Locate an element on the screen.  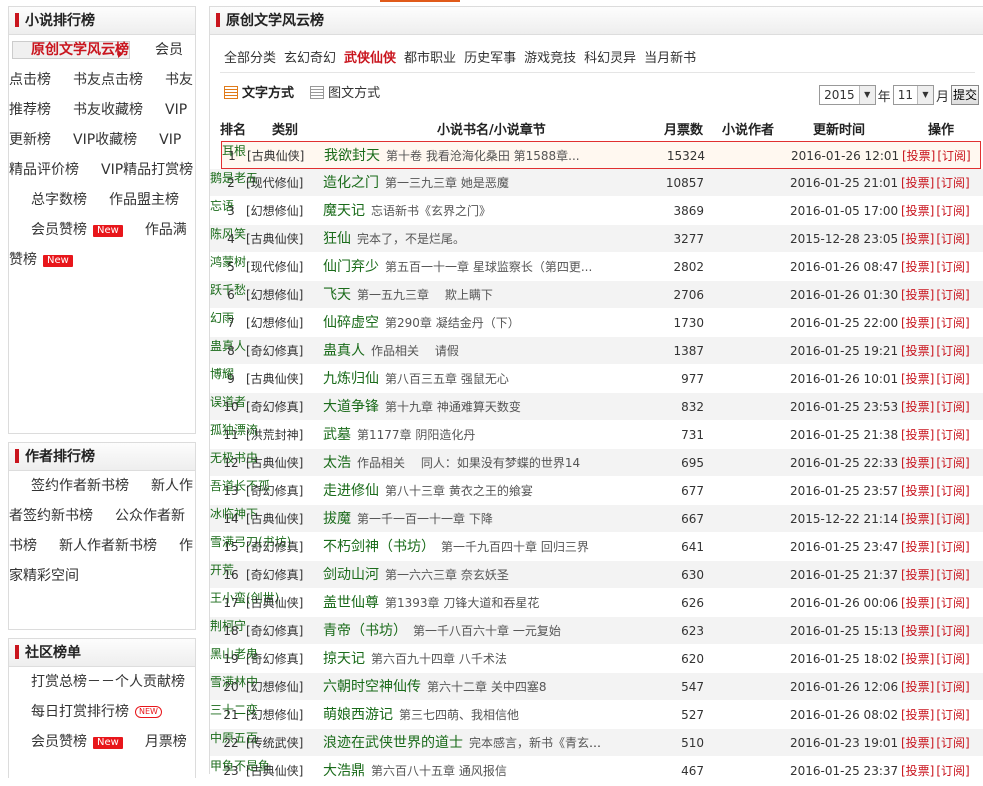
sidebar-item: 书友点击榜 is located at coordinates (97, 80).